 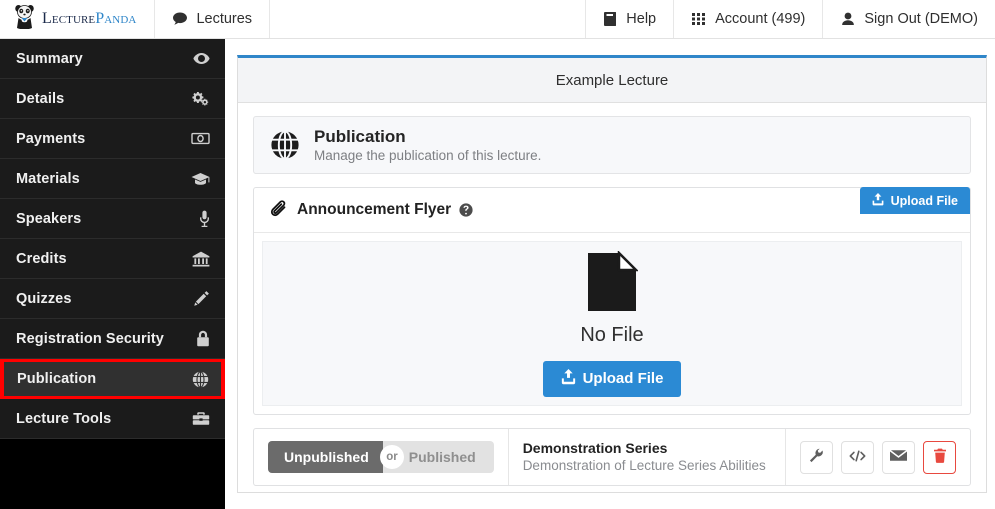 I want to click on nav-tab-lectures: Lectures, so click(x=213, y=19).